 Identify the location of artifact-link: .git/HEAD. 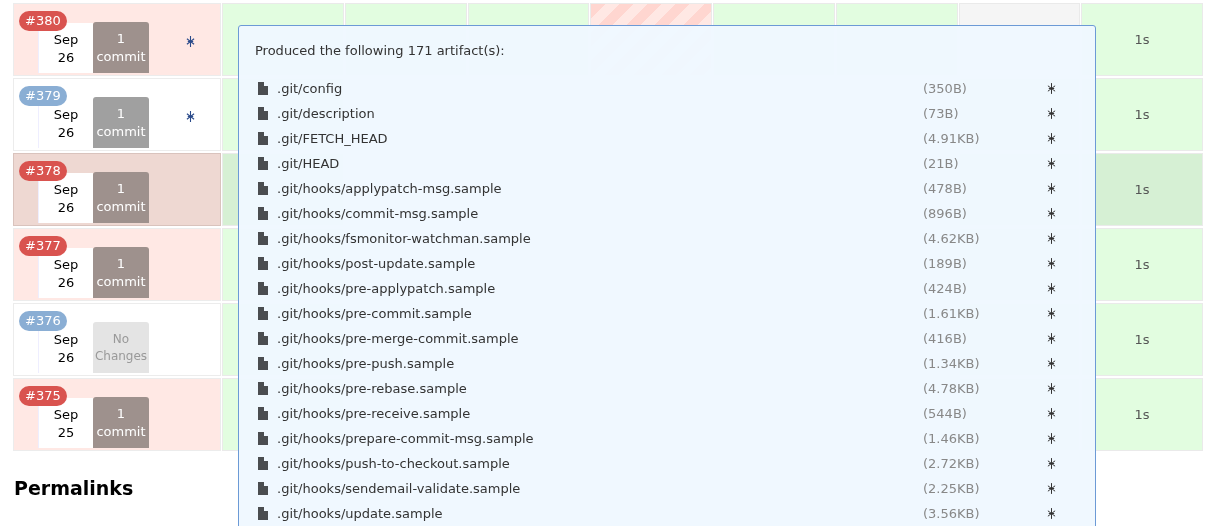
(600, 163).